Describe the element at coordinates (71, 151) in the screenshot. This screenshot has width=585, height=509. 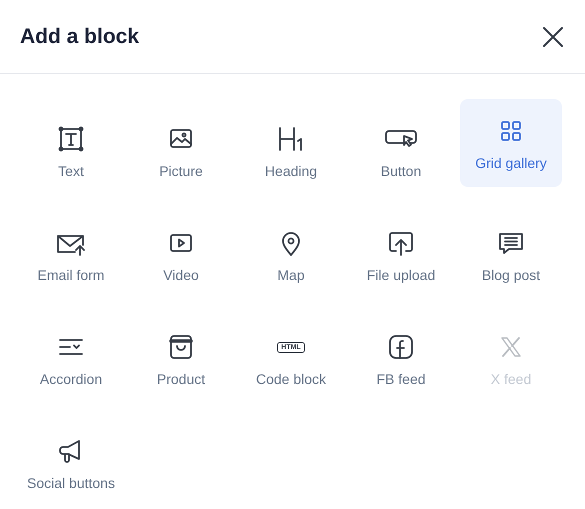
I see `block-option: Text` at that location.